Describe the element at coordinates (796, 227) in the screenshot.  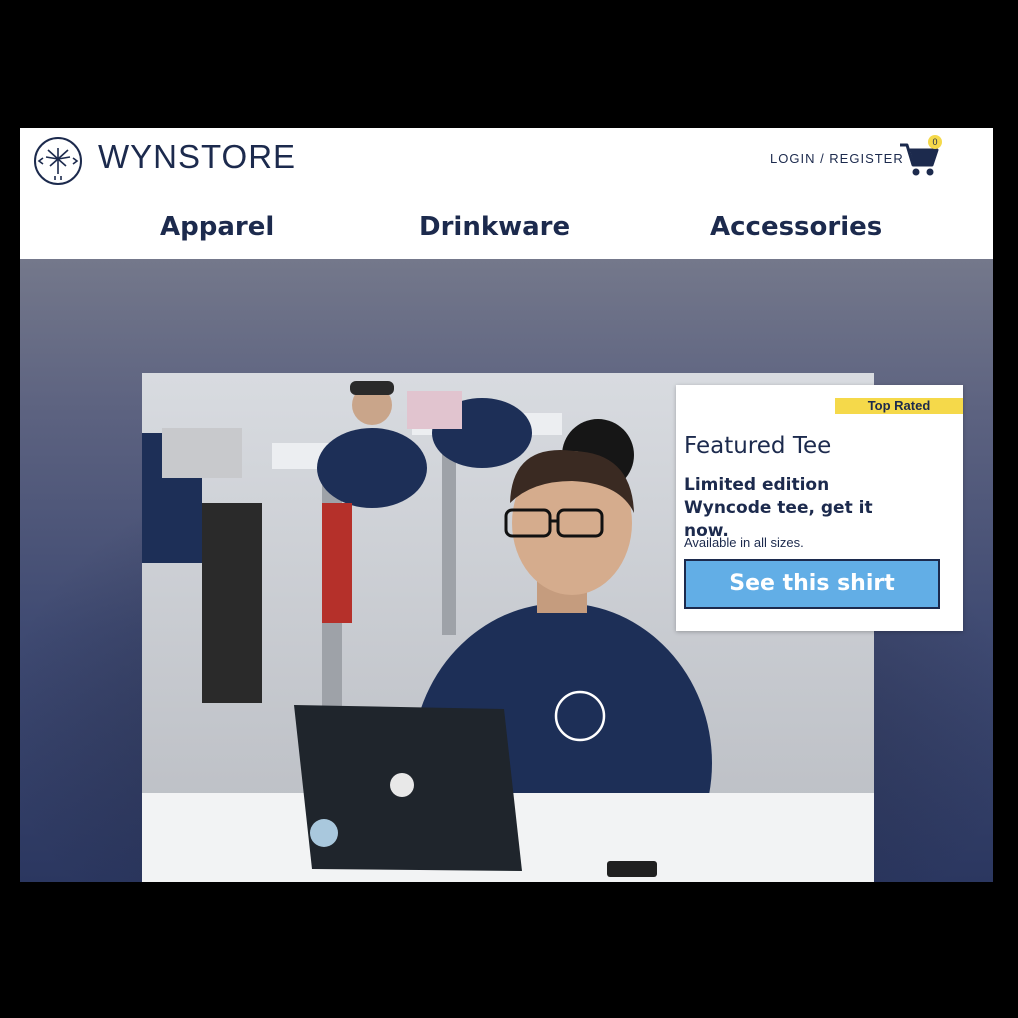
I see `nav-item-accessories: Accessories` at that location.